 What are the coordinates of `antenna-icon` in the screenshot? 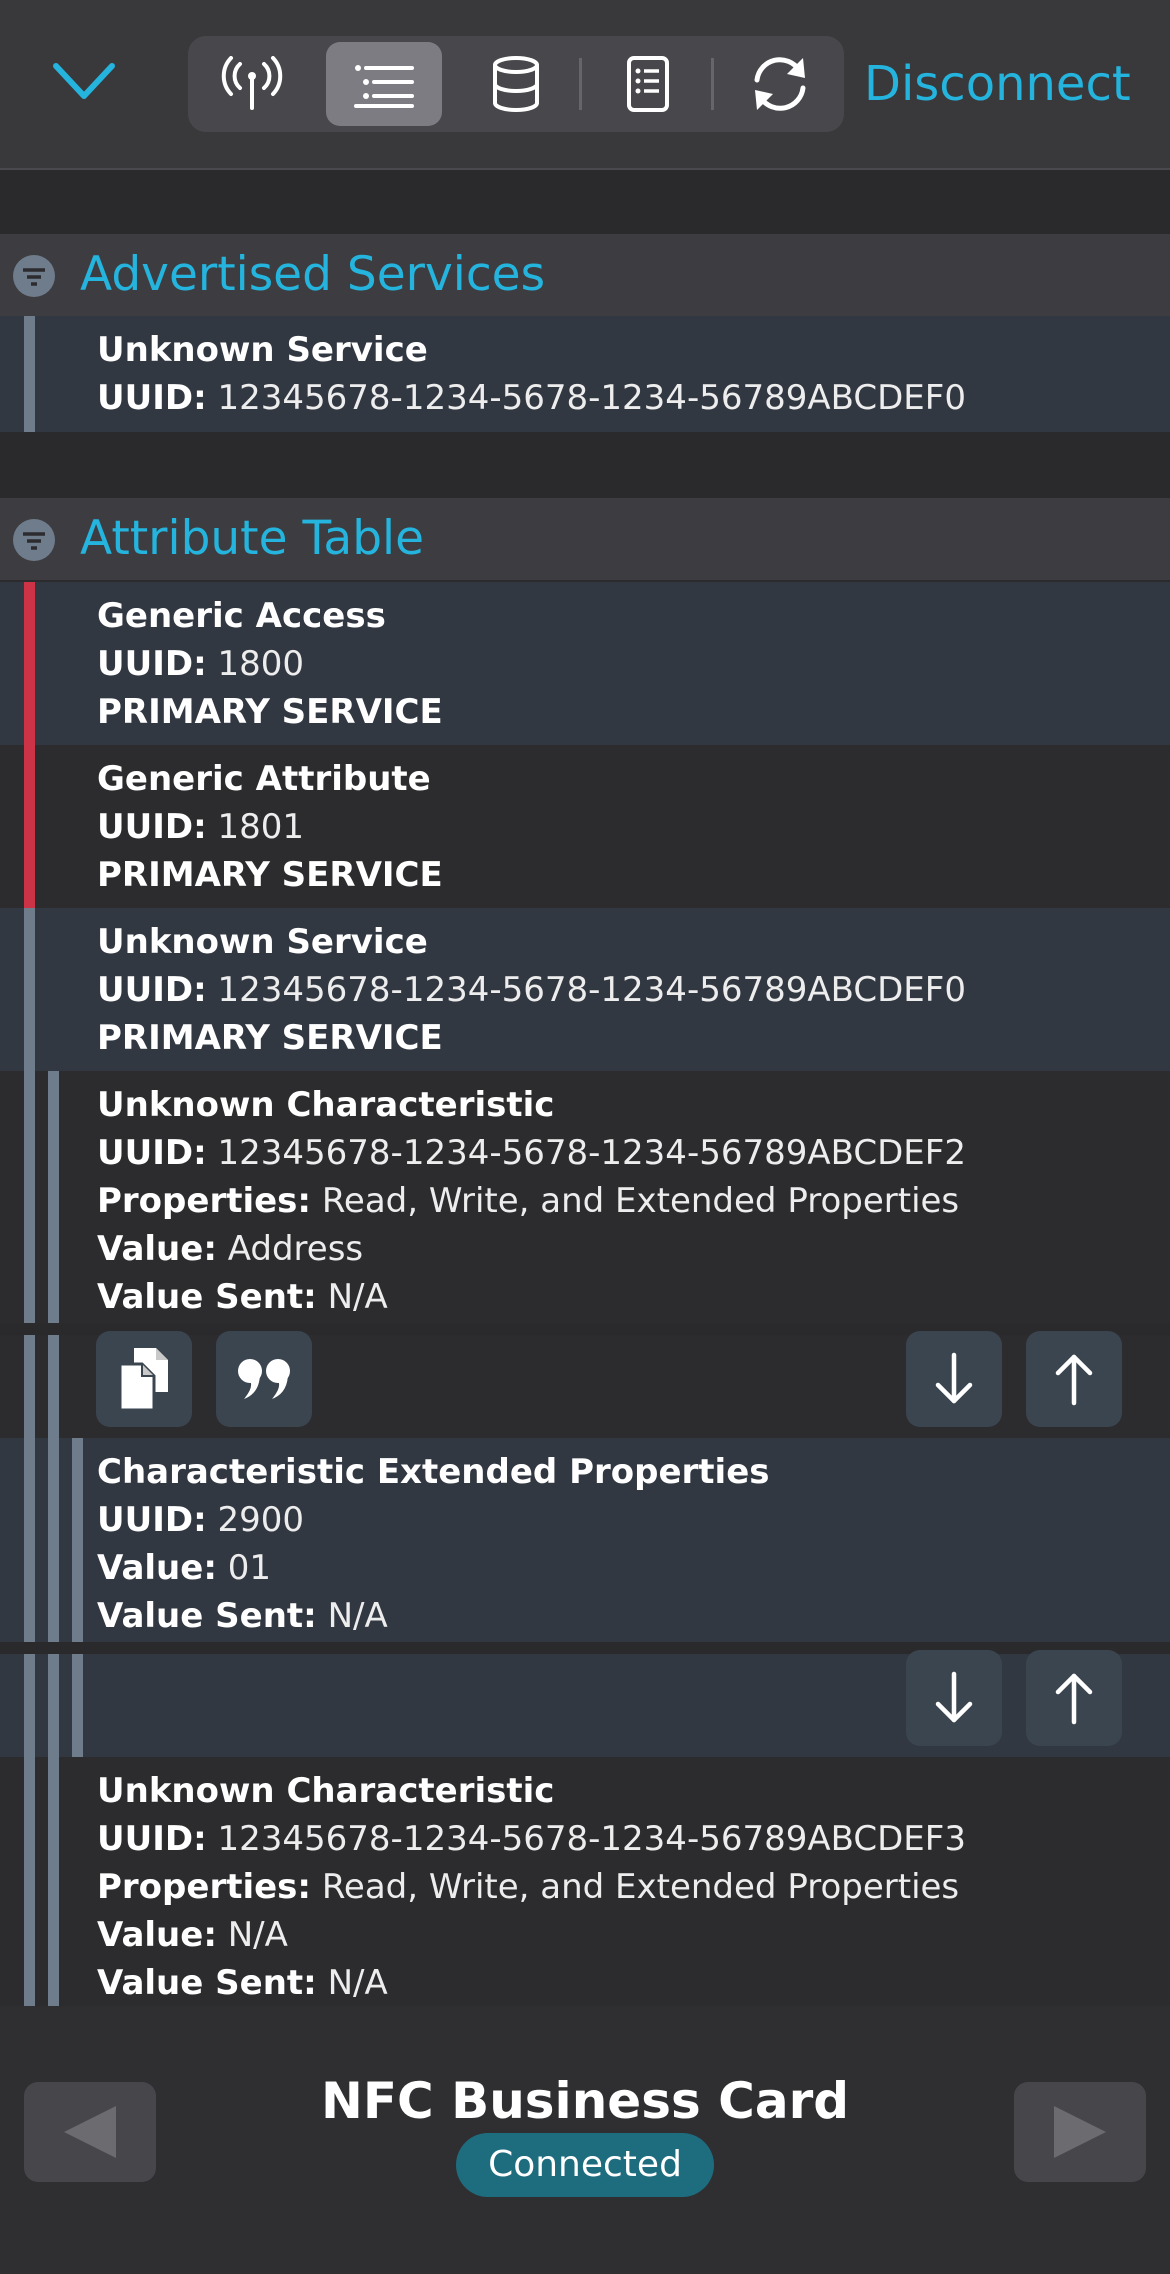 It's located at (252, 83).